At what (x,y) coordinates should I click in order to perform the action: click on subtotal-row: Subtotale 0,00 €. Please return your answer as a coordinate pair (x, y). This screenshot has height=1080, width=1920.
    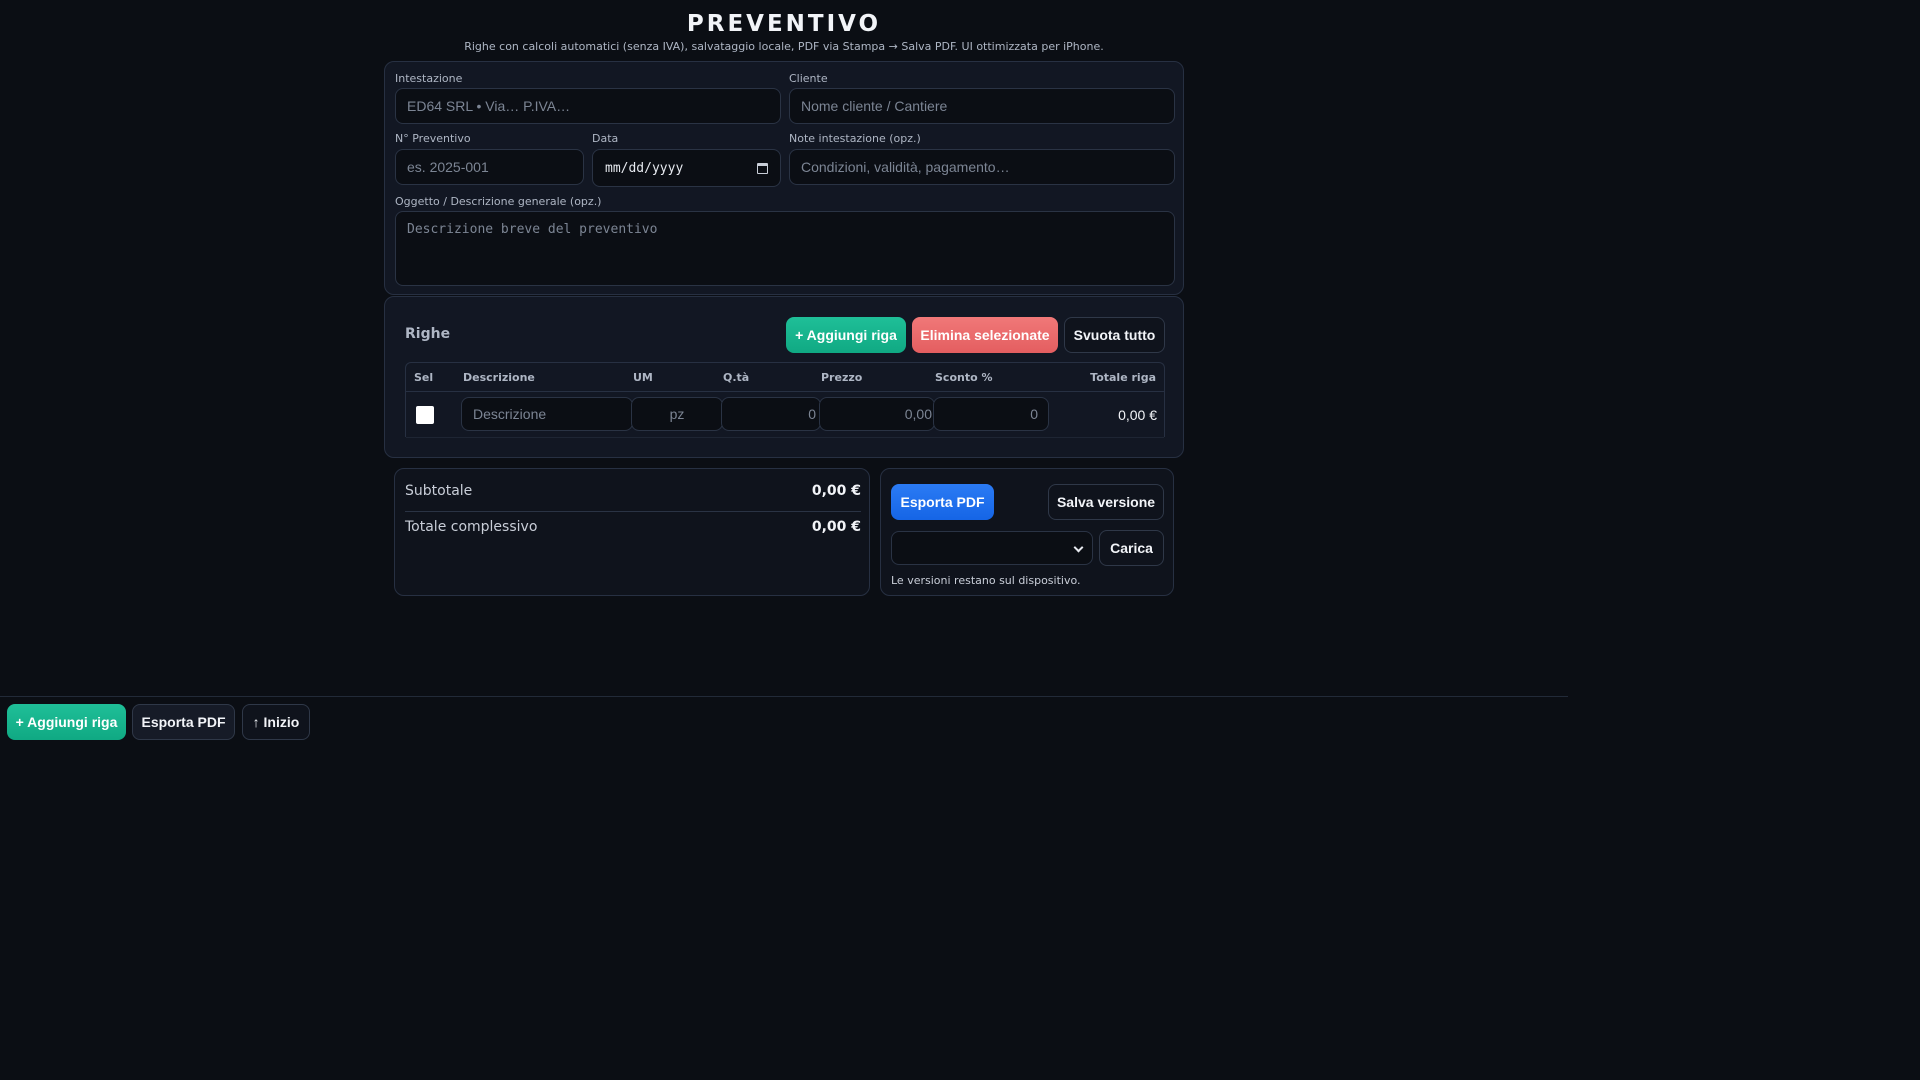
    Looking at the image, I should click on (633, 491).